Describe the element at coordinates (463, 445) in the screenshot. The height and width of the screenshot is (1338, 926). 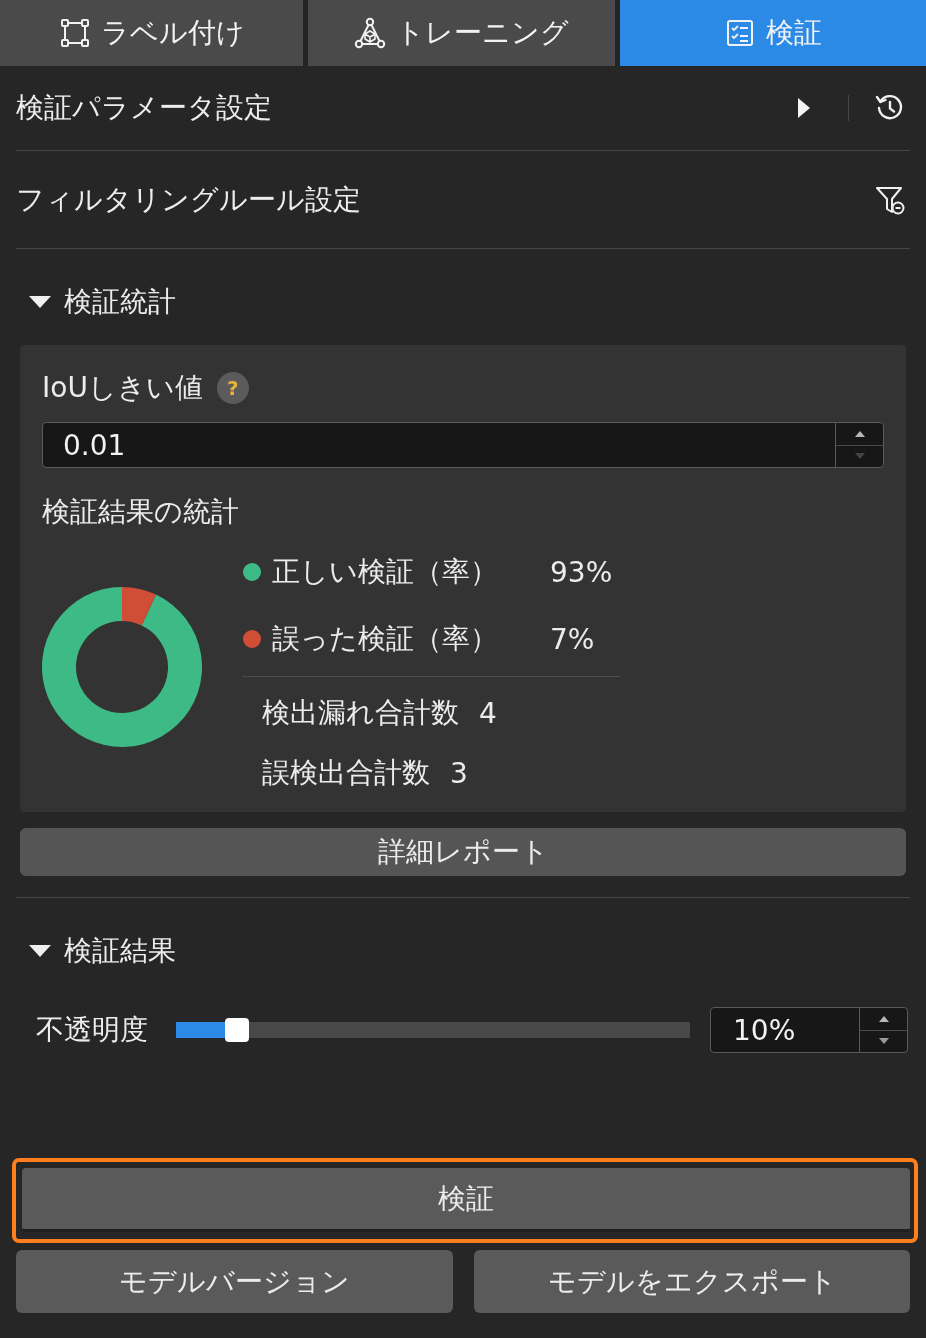
I see `number-input: 0.01` at that location.